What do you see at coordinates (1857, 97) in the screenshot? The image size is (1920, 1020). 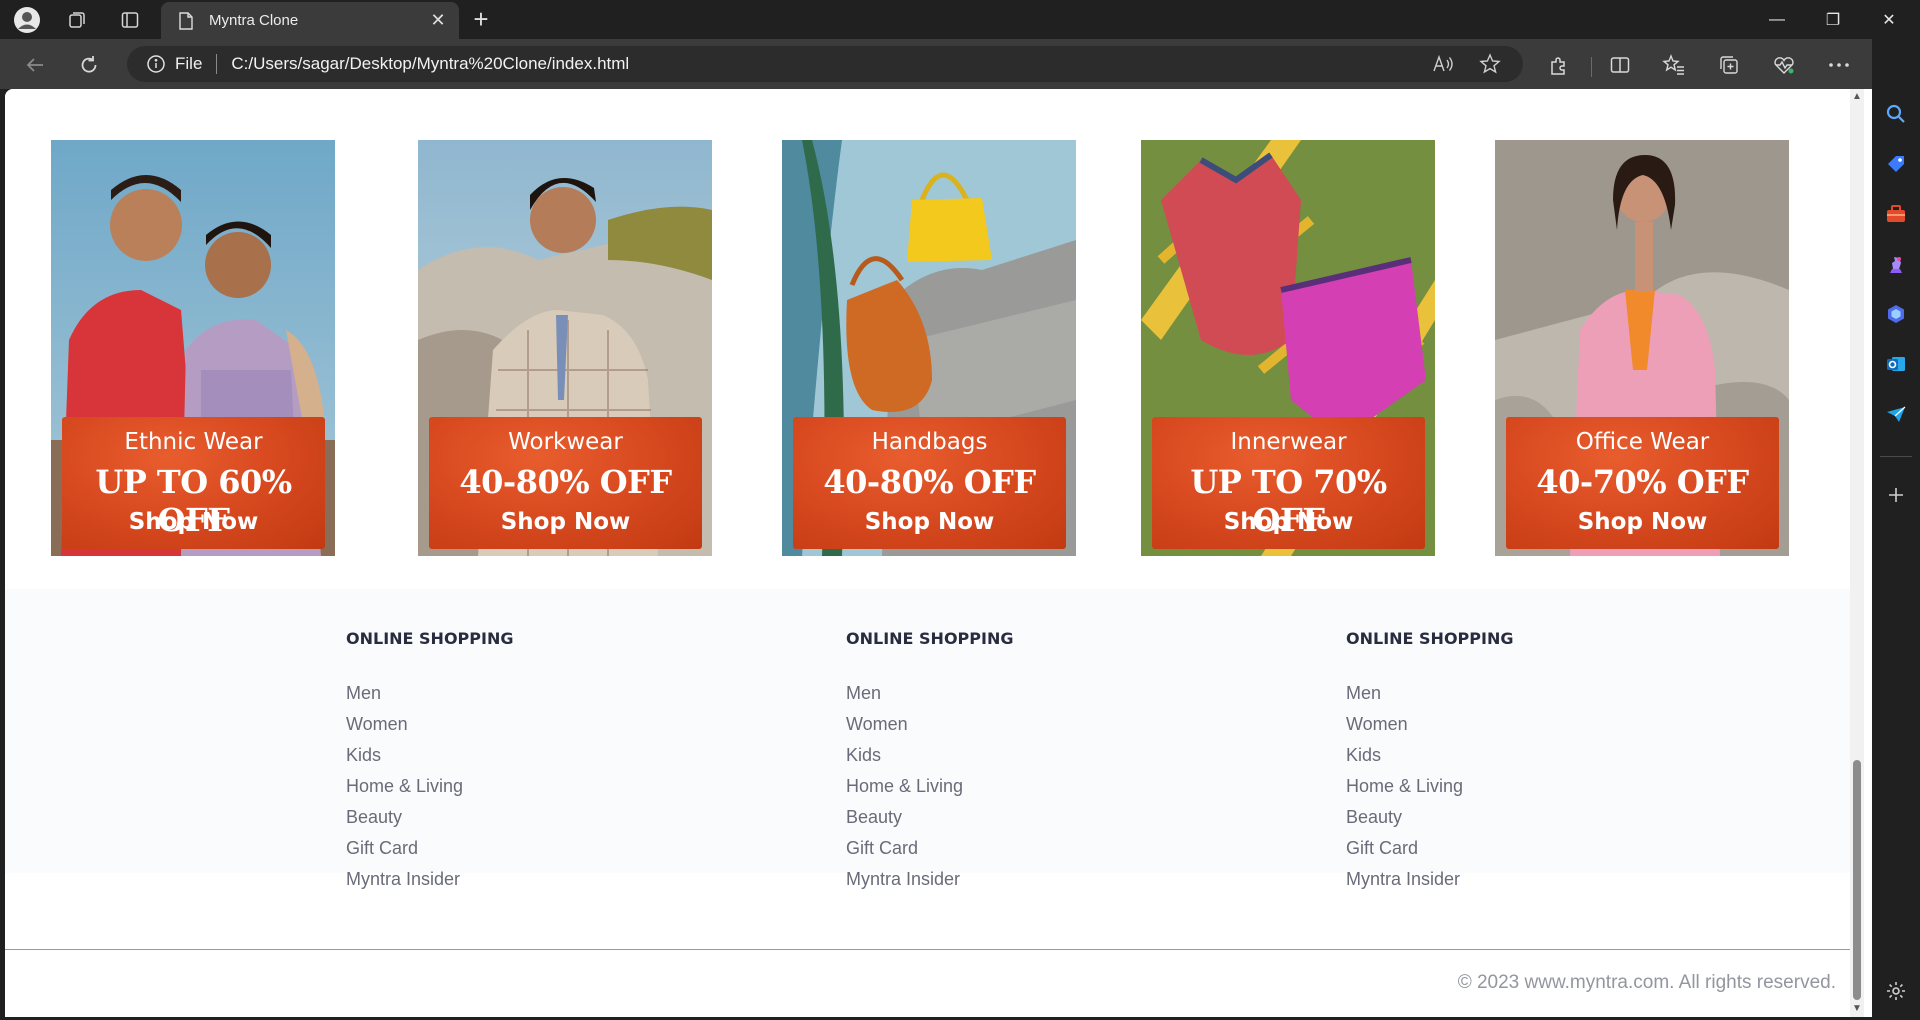 I see `scroll-up-arrow-icon: ▲` at bounding box center [1857, 97].